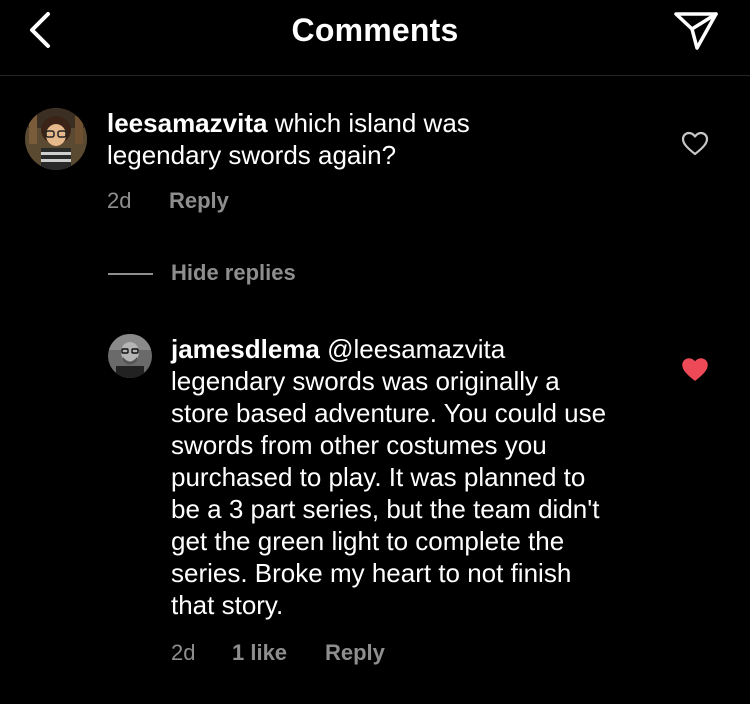 This screenshot has height=704, width=750. Describe the element at coordinates (245, 349) in the screenshot. I see `reply-username: jamesdlema` at that location.